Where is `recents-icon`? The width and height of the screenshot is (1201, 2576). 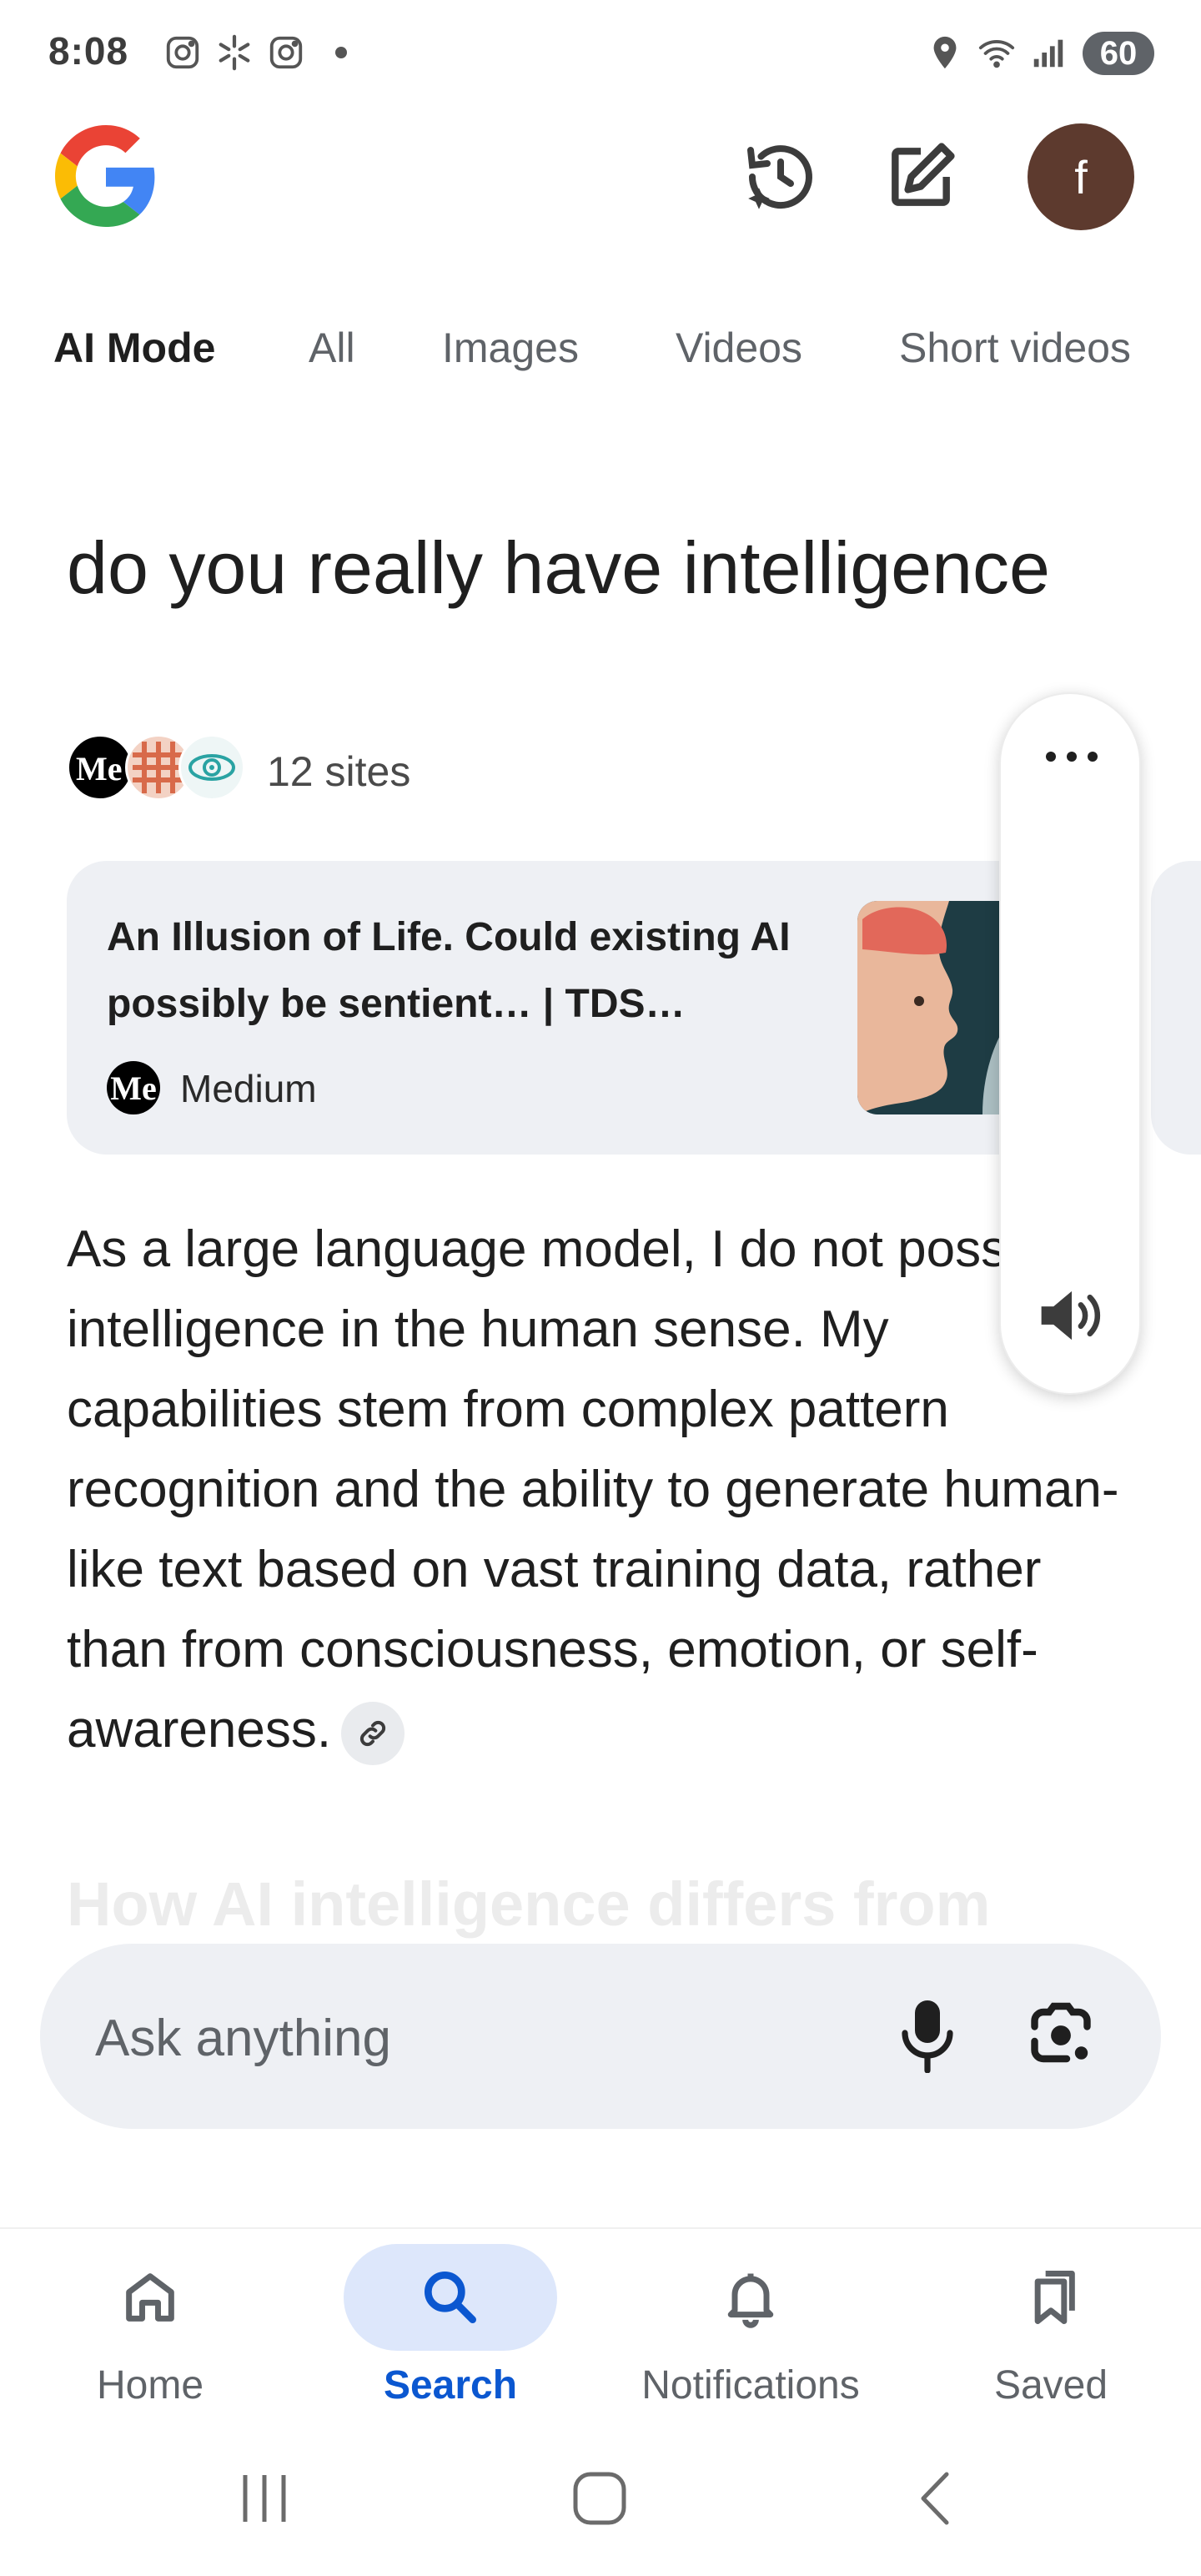
recents-icon is located at coordinates (264, 2498).